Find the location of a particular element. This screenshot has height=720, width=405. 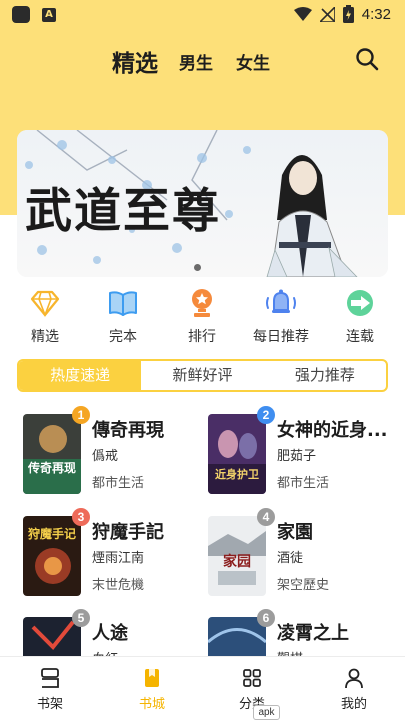

book-title: 凌霄之上 is located at coordinates (313, 633).